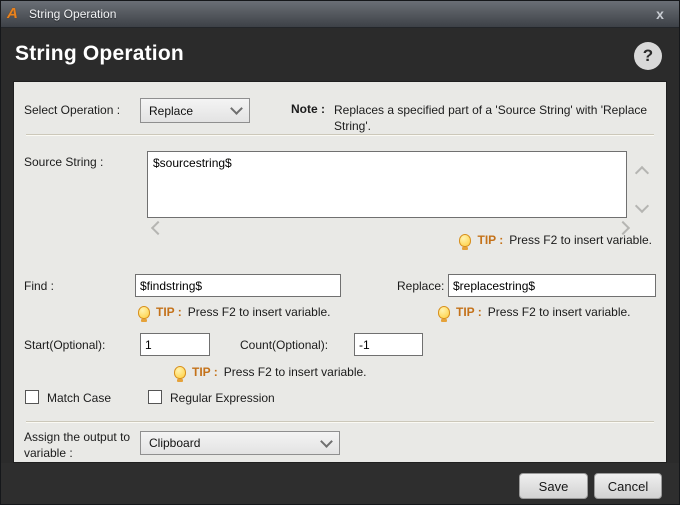 The width and height of the screenshot is (680, 505). Describe the element at coordinates (171, 110) in the screenshot. I see `select-operation-value: Replace` at that location.